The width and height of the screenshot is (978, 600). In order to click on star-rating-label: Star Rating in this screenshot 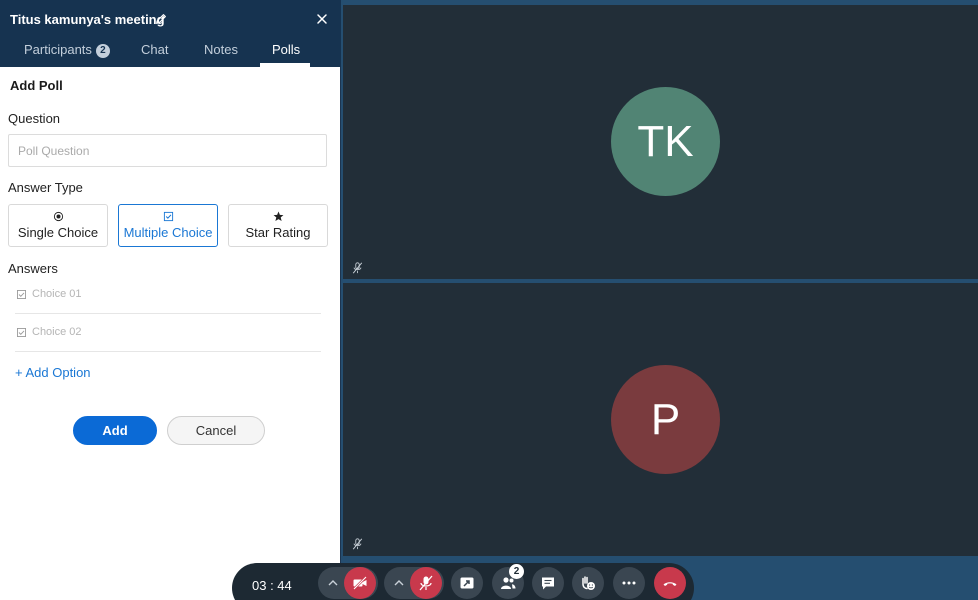, I will do `click(278, 232)`.